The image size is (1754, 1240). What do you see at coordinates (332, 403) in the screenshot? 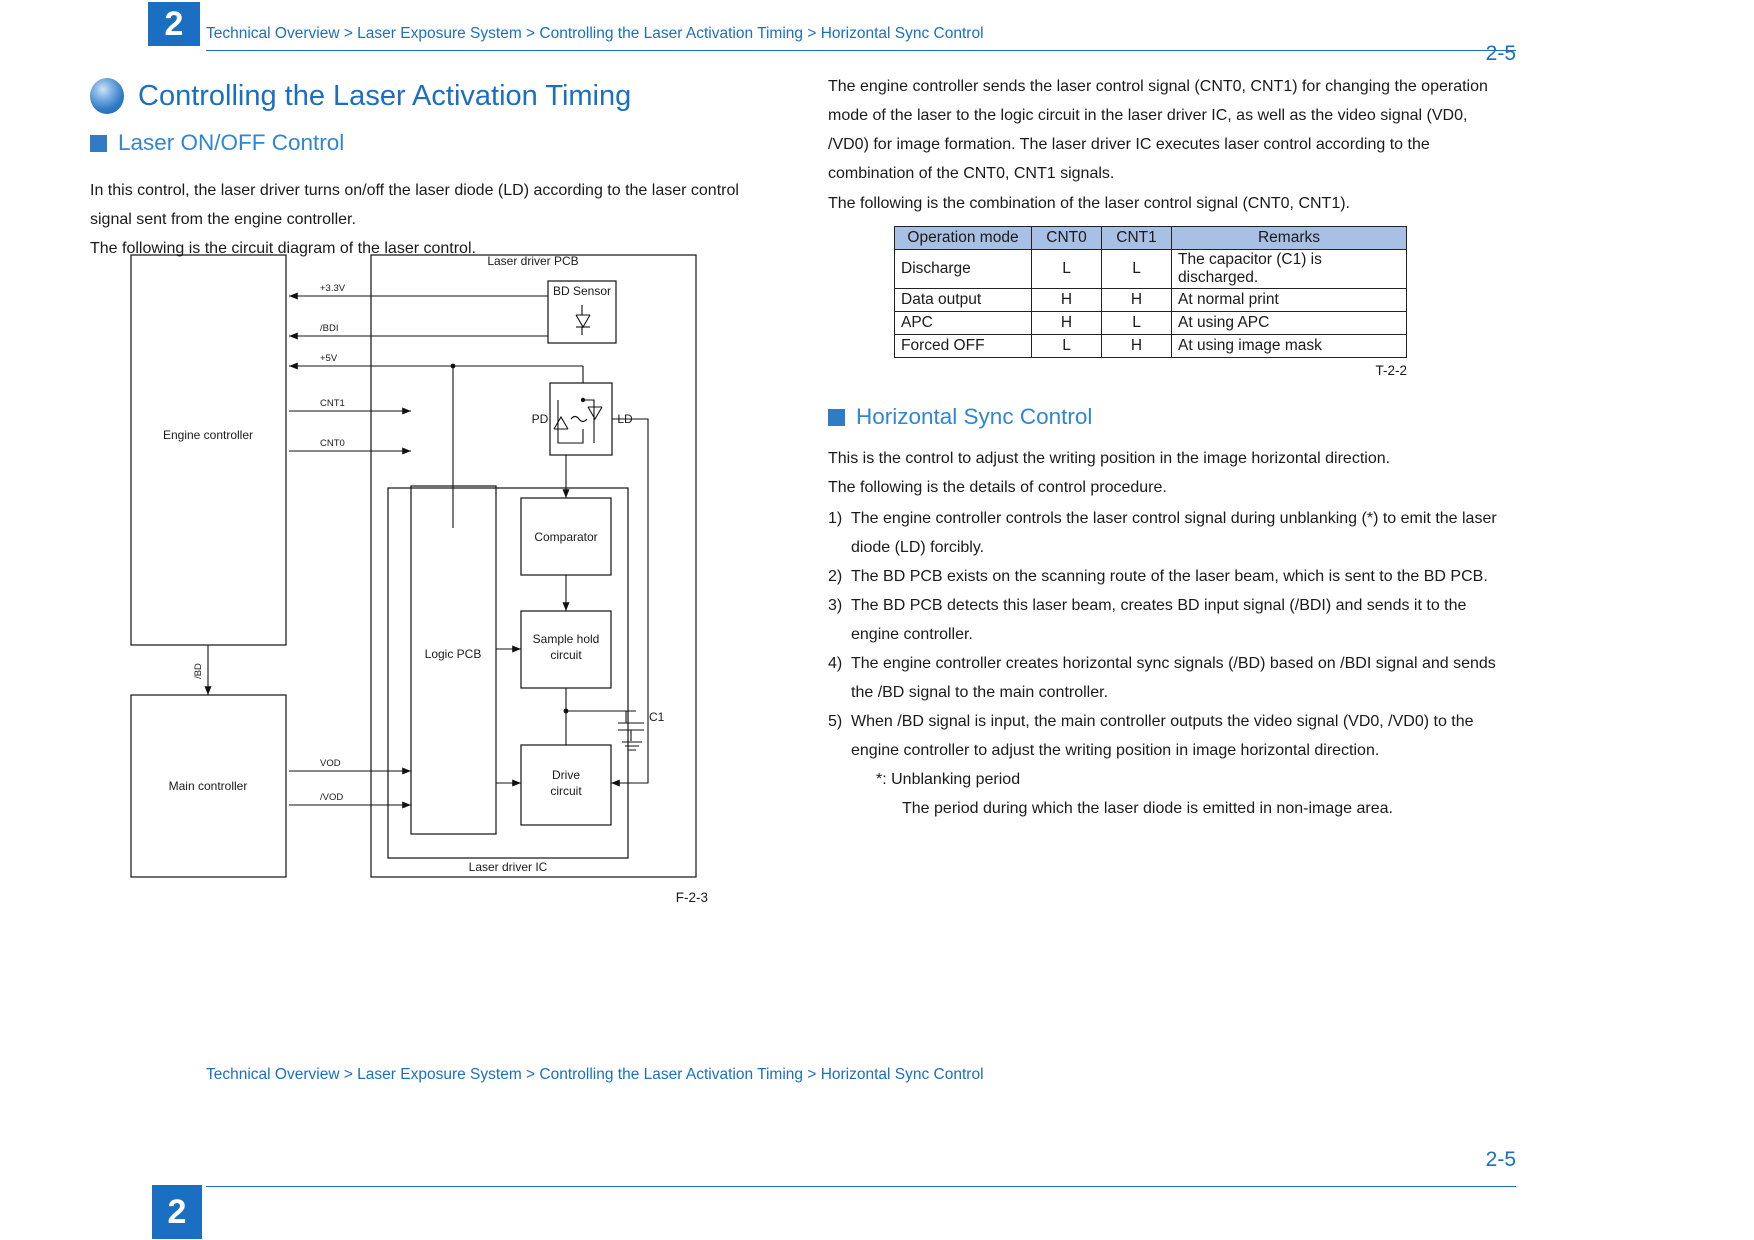
I see `fig-signal-cnt1: CNT1` at bounding box center [332, 403].